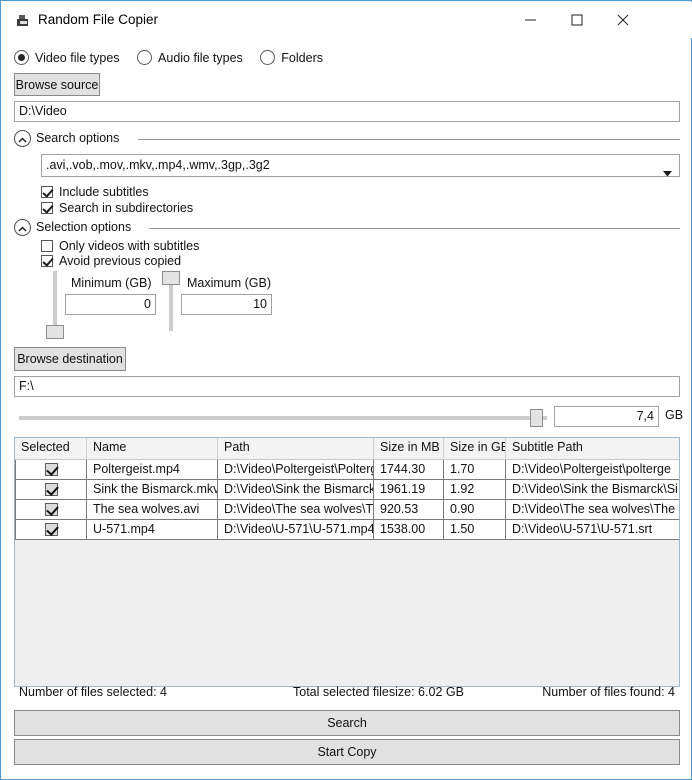 The image size is (692, 780). What do you see at coordinates (302, 57) in the screenshot?
I see `radio-label: Folders` at bounding box center [302, 57].